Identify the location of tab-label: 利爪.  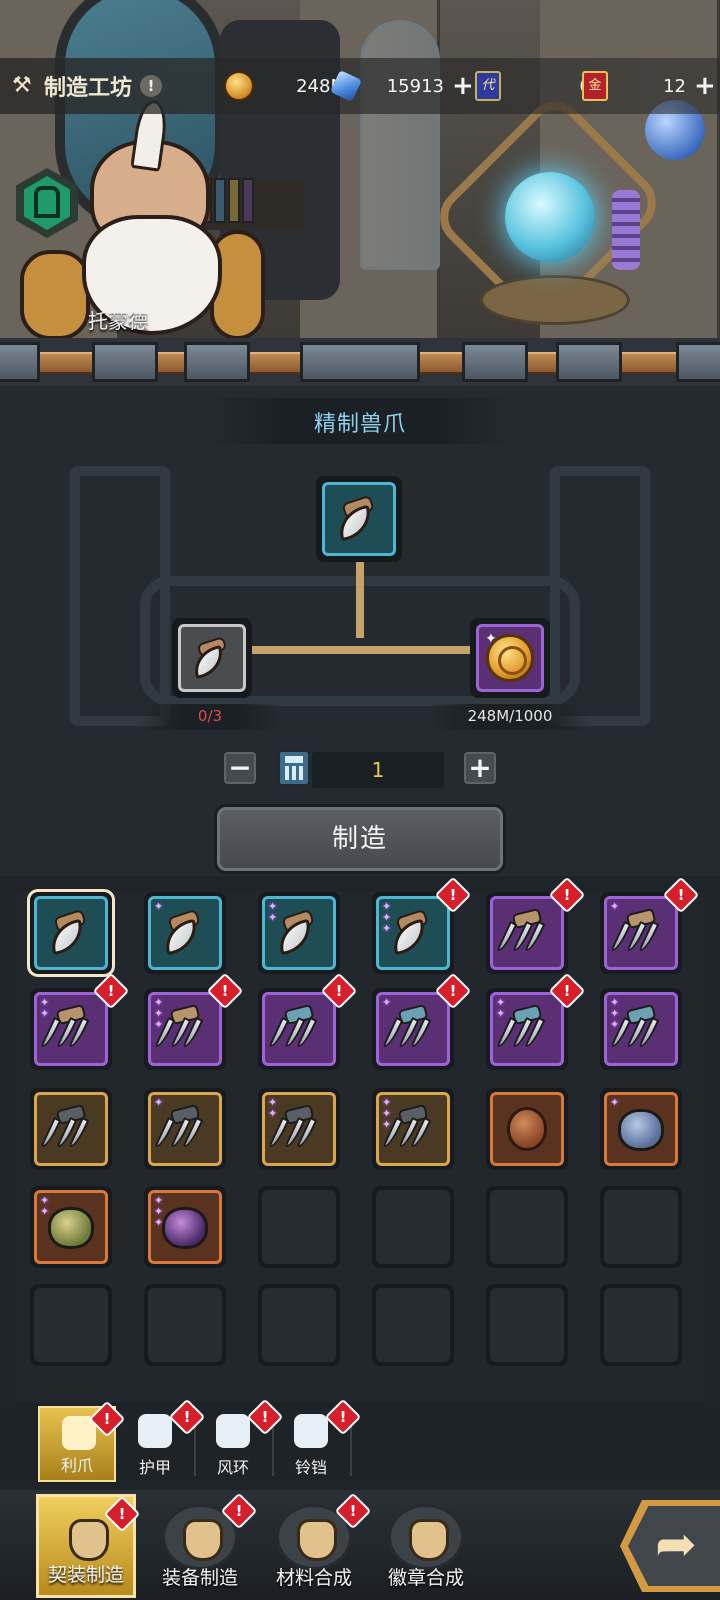
(76, 1465).